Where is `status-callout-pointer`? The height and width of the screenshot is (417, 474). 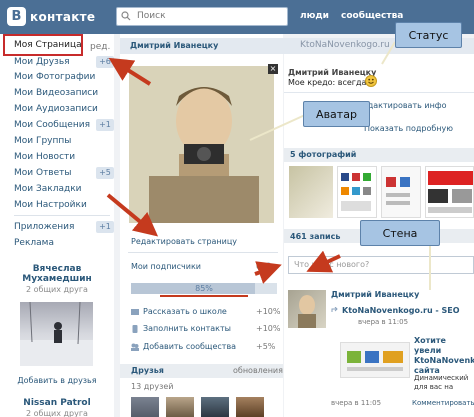
status-callout-pointer is located at coordinates (388, 53).